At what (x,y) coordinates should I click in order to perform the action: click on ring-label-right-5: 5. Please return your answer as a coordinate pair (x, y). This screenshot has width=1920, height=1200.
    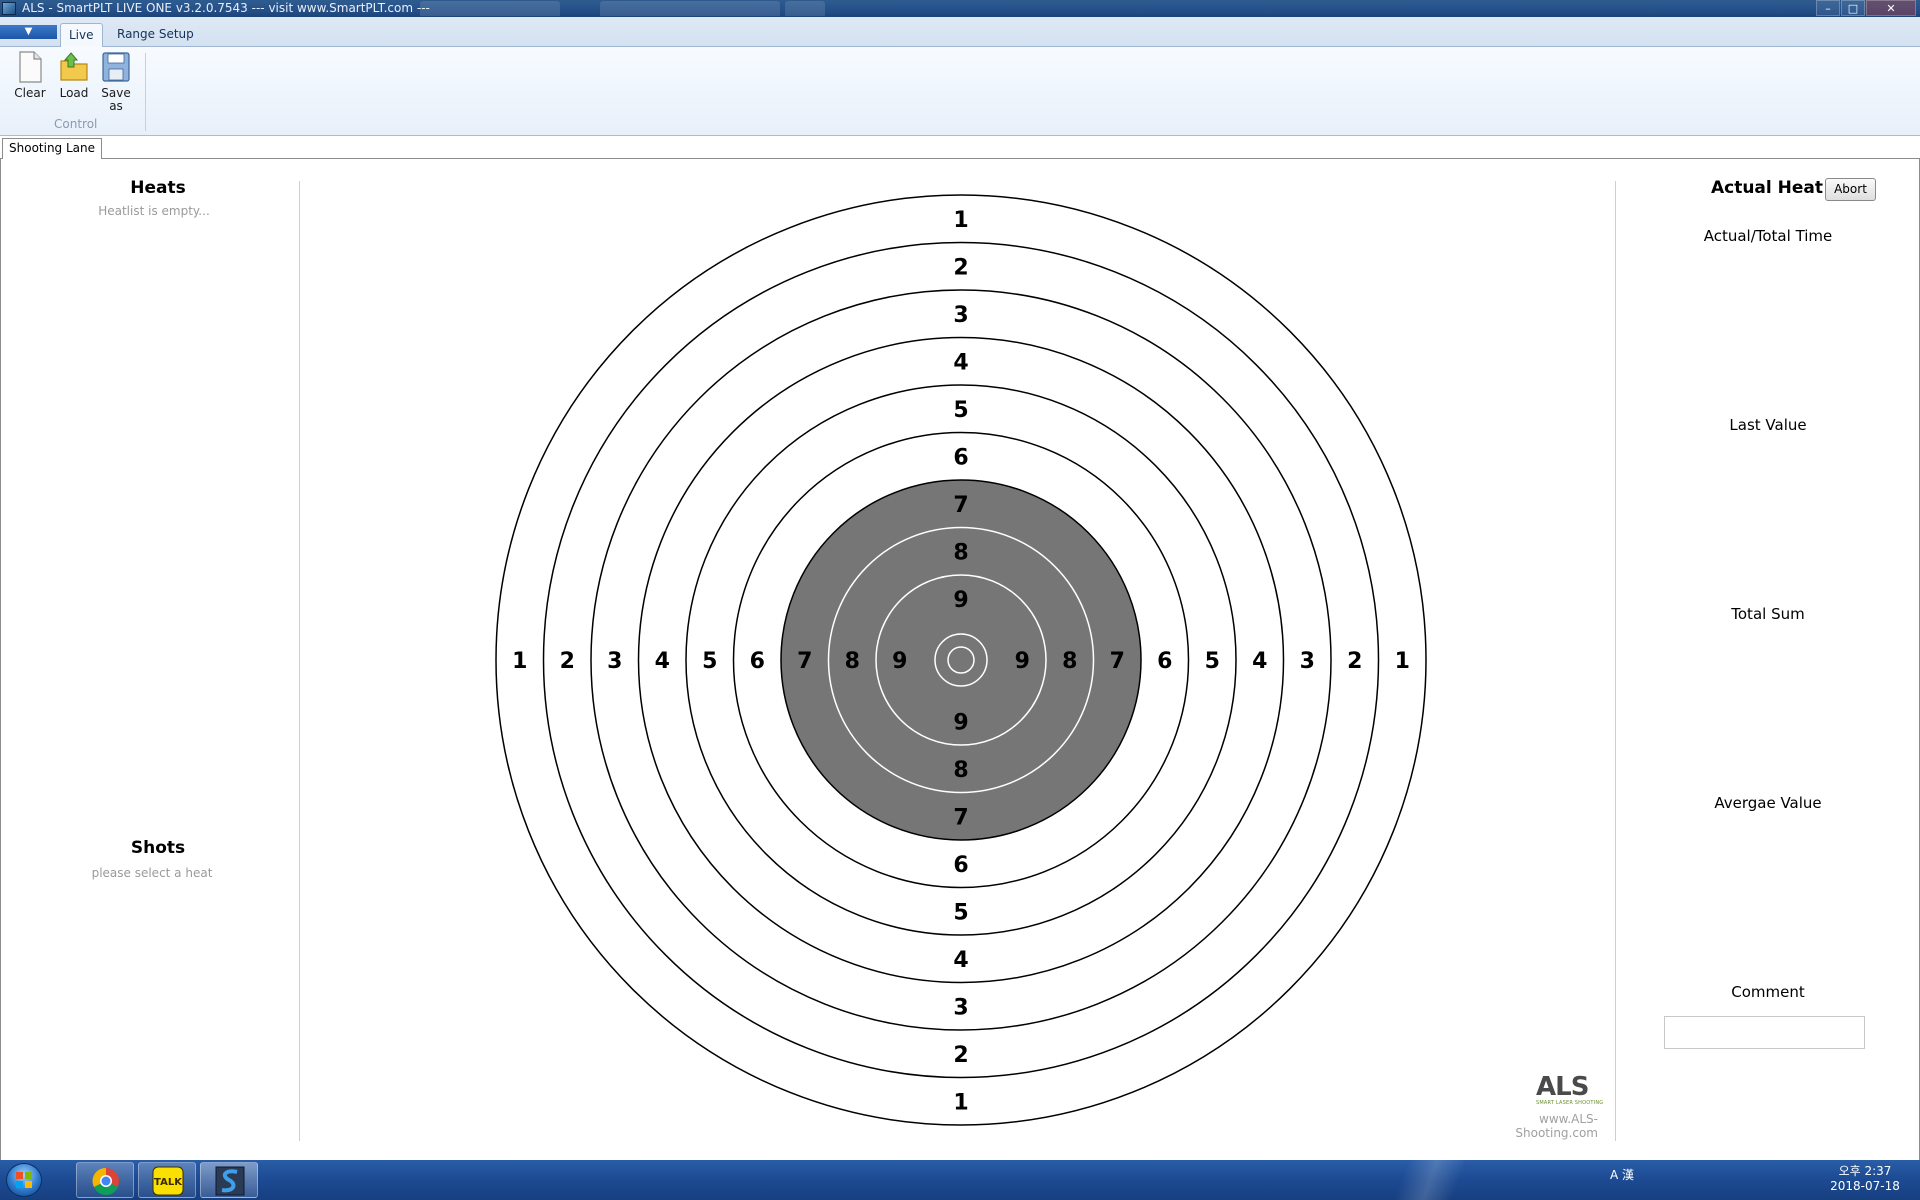
    Looking at the image, I should click on (1212, 661).